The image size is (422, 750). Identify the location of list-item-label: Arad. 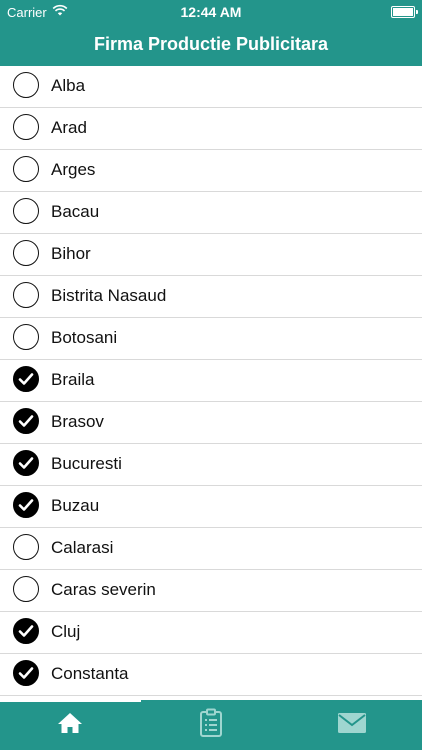
(69, 127).